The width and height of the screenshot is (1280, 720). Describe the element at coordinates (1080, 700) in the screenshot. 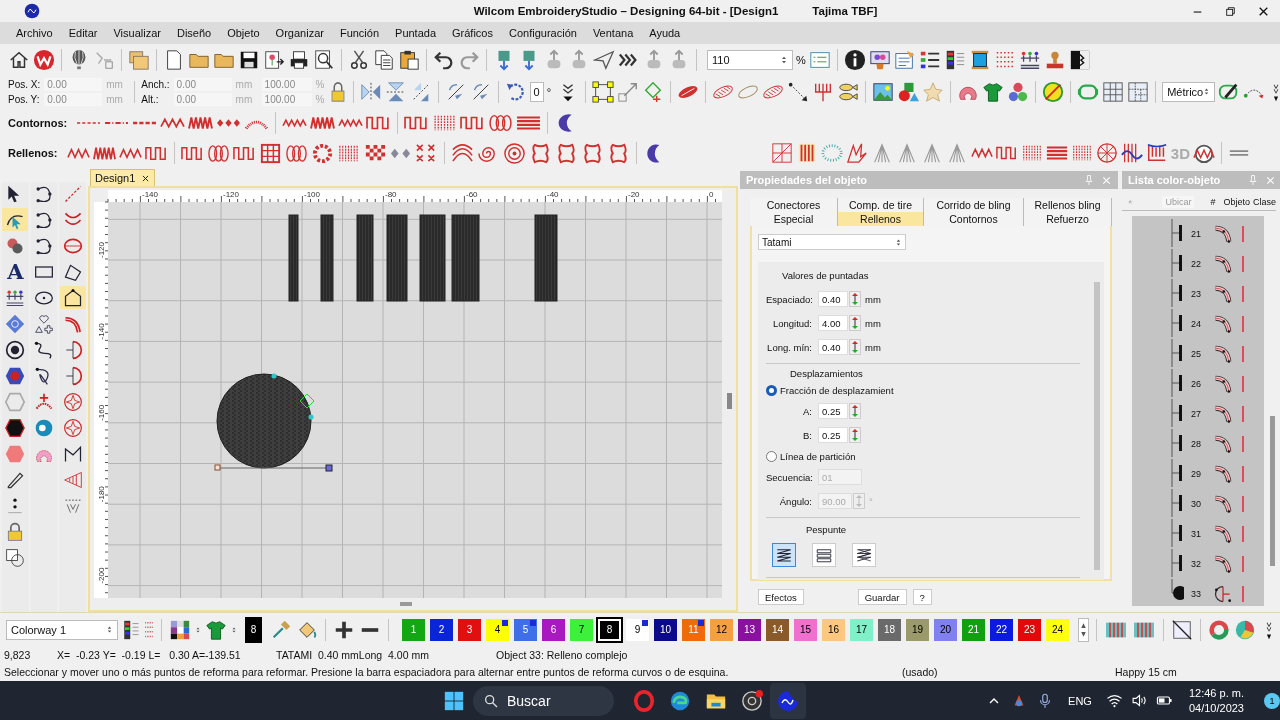

I see `language-indicator: ENG` at that location.